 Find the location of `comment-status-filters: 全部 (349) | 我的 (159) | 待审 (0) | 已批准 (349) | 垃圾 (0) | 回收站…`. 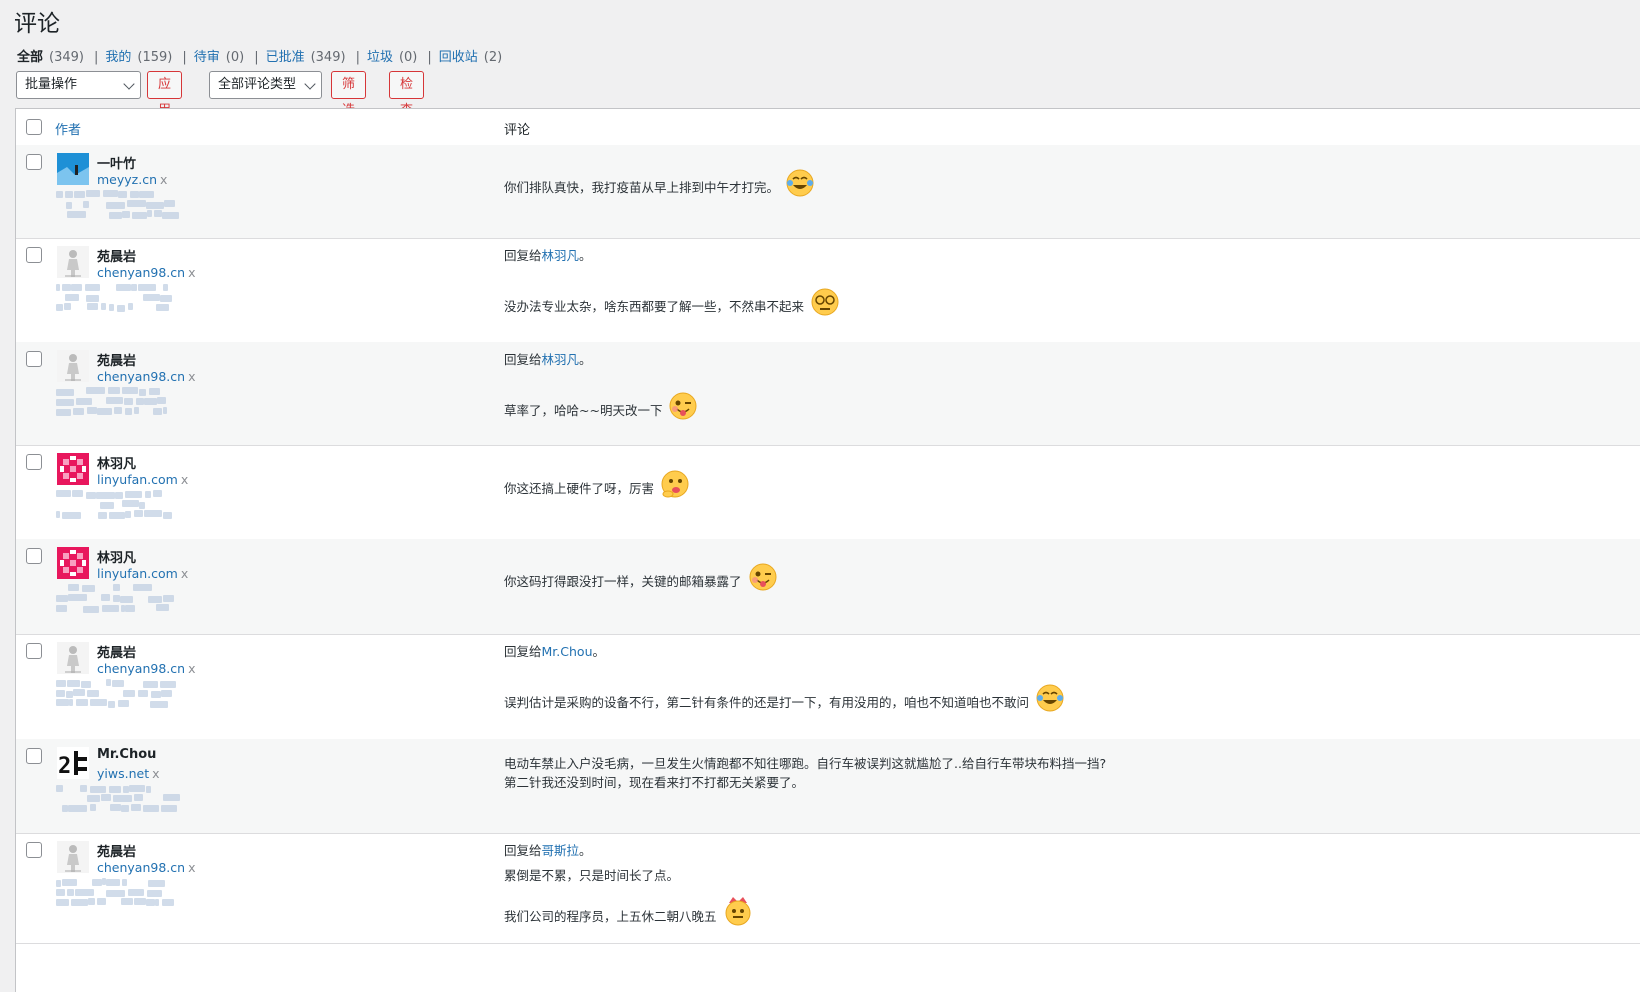

comment-status-filters: 全部 (349) | 我的 (159) | 待审 (0) | 已批准 (349) | 垃圾 (0) | 回收站… is located at coordinates (259, 55).